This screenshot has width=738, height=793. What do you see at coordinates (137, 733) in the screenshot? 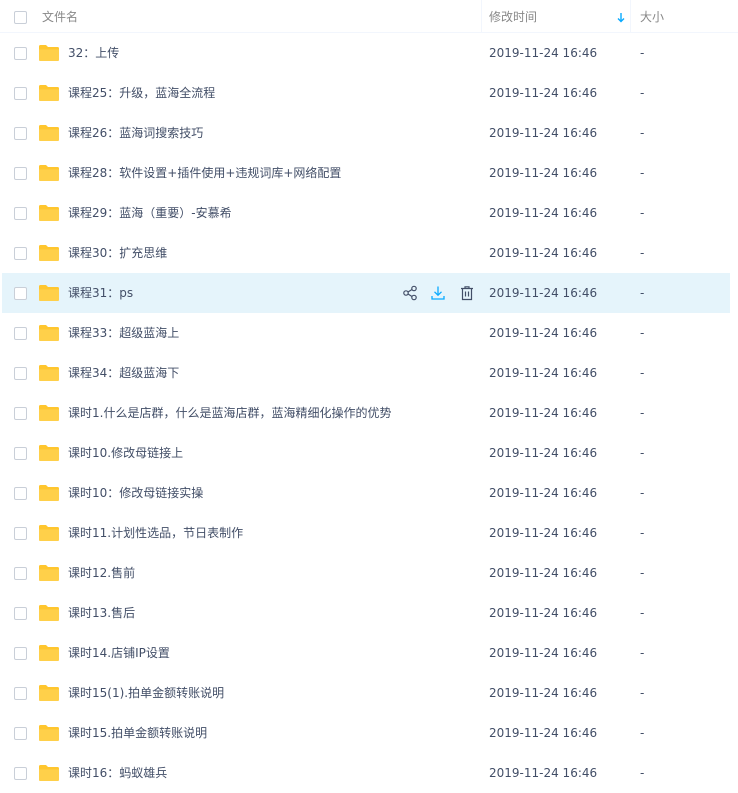
I see `file-name: 课时15.拍单金额转账说明` at bounding box center [137, 733].